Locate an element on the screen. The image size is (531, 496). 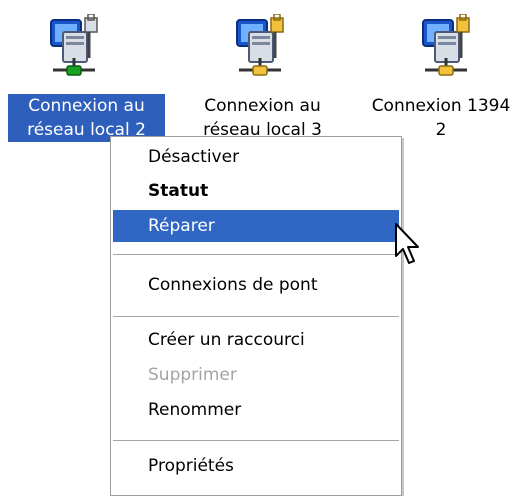
menu-item-supprimer: Supprimer is located at coordinates (192, 375).